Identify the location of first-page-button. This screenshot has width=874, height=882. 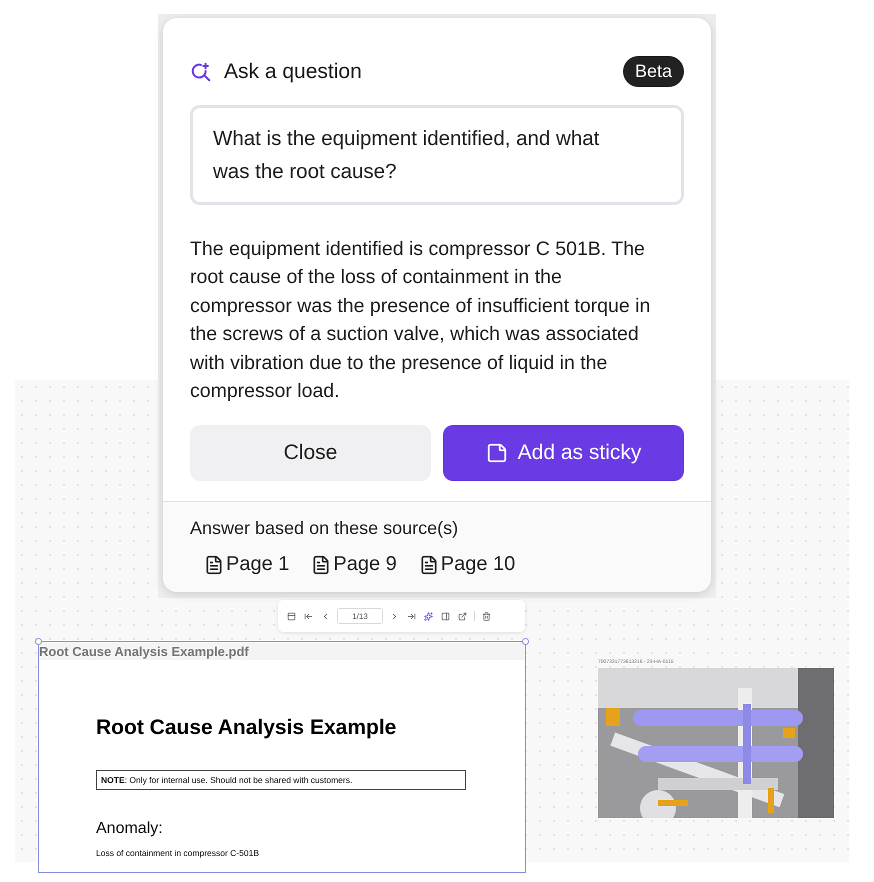
(308, 616).